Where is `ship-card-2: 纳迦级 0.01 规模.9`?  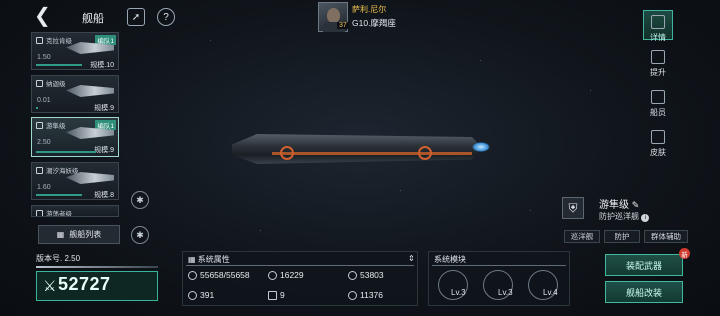 ship-card-2: 纳迦级 0.01 规模.9 is located at coordinates (75, 94).